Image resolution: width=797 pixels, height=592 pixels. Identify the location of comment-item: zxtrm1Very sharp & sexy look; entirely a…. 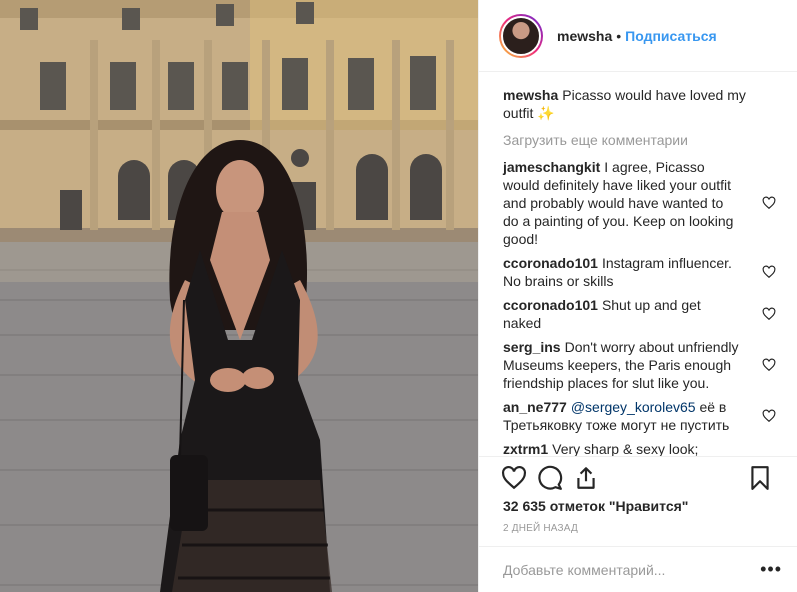
(640, 448).